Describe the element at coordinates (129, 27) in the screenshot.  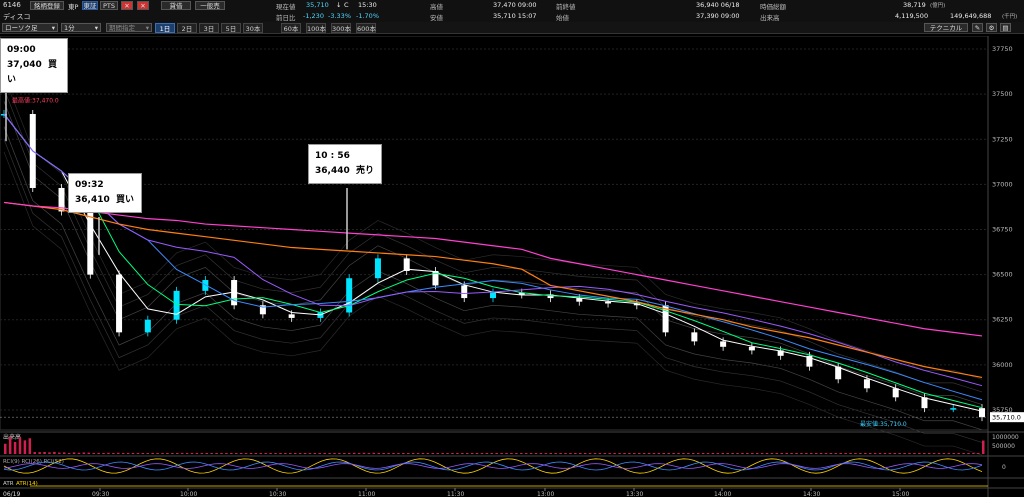
I see `period-select: 期間指定 ▾` at that location.